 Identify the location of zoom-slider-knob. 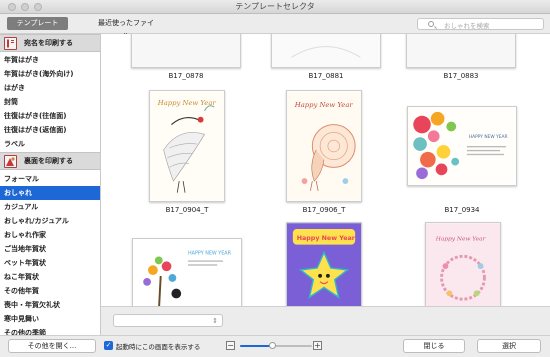
(272, 345).